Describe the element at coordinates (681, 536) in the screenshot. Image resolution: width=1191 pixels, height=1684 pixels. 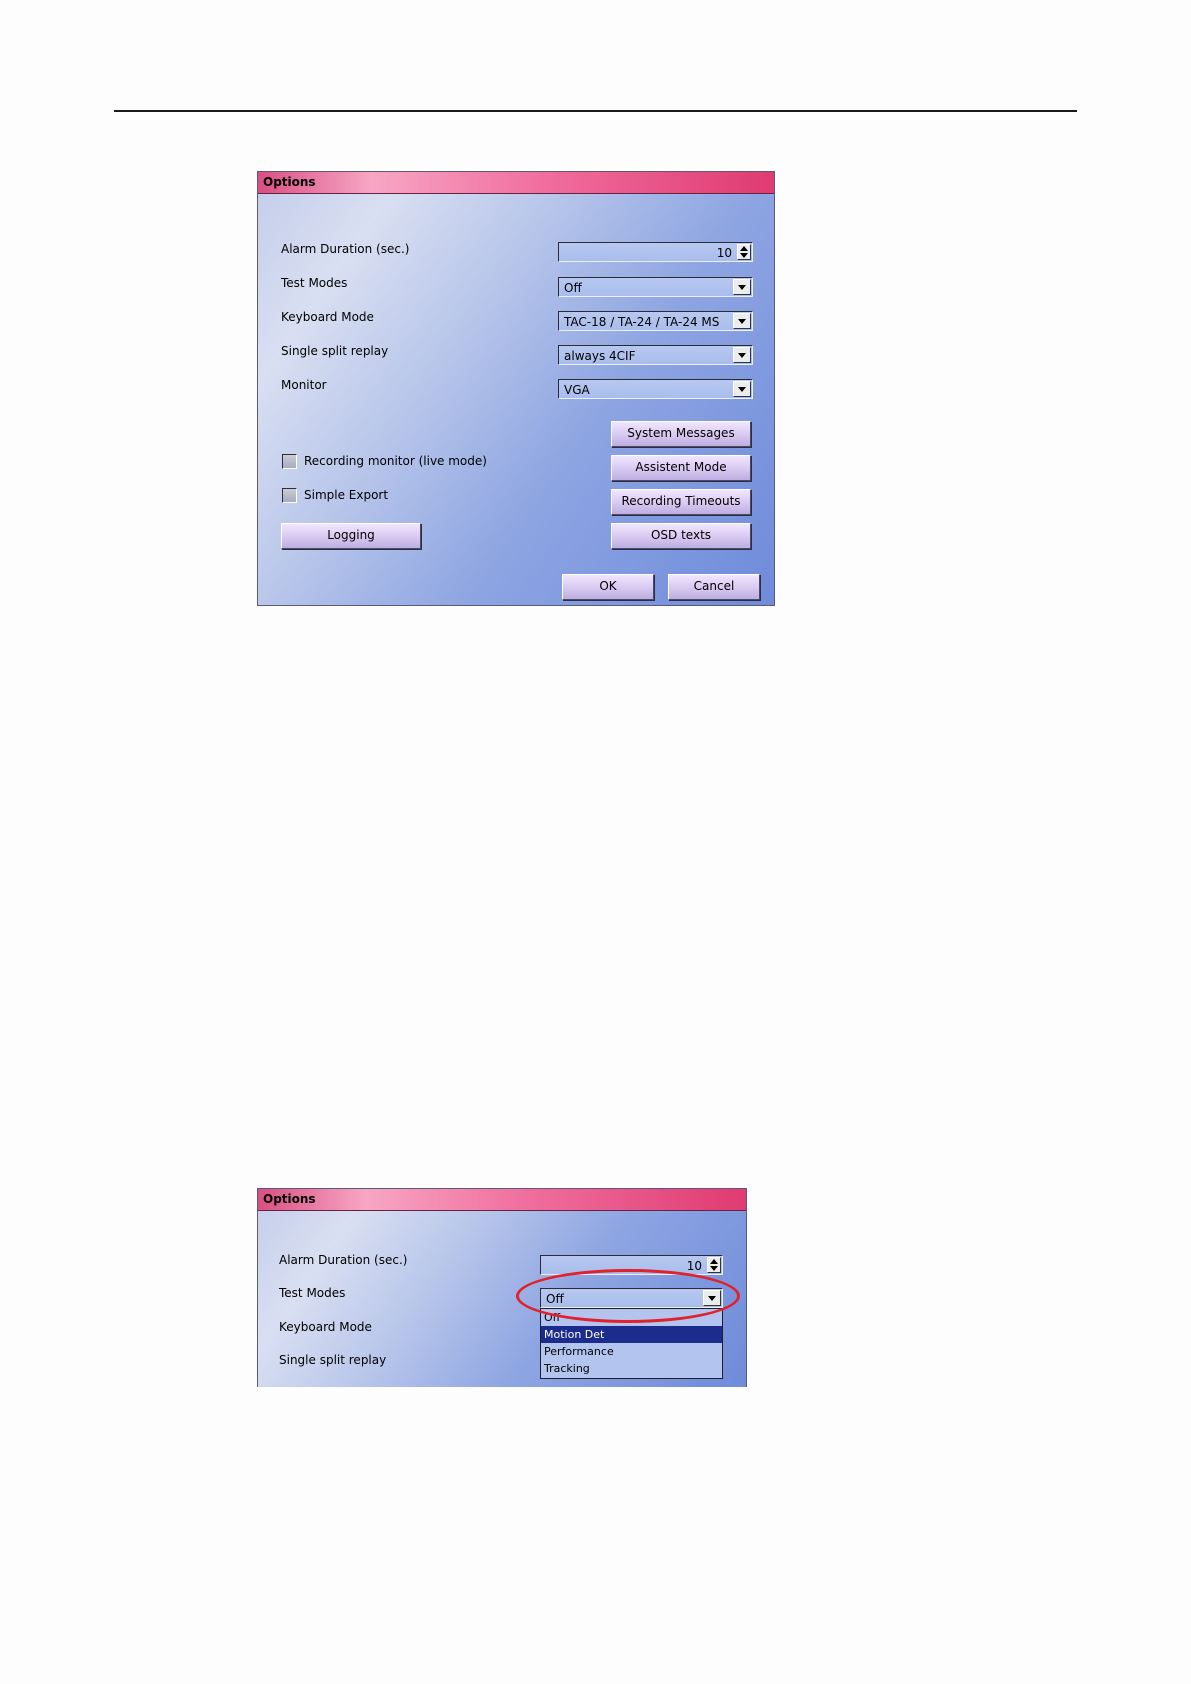
I see `osd-texts-button: OSD texts` at that location.